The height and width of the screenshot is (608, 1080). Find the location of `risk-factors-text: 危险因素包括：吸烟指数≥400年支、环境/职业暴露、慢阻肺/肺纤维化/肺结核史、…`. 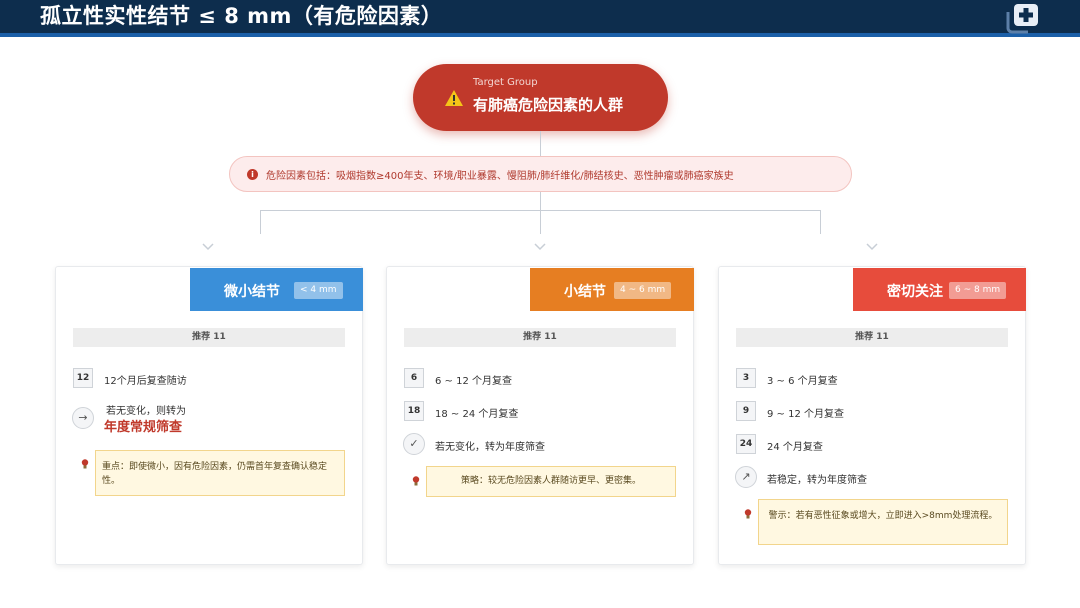

risk-factors-text: 危险因素包括：吸烟指数≥400年支、环境/职业暴露、慢阻肺/肺纤维化/肺结核史、… is located at coordinates (500, 176).